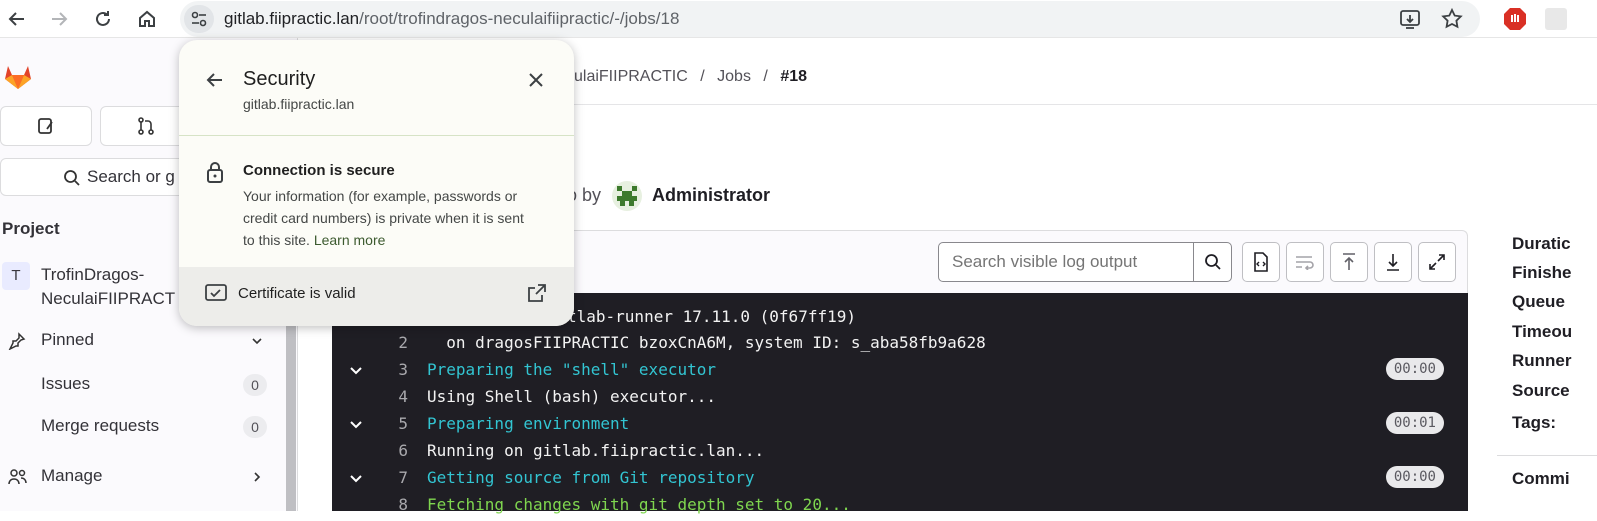 The height and width of the screenshot is (521, 1597). Describe the element at coordinates (1534, 422) in the screenshot. I see `tags-label: Tags:` at that location.